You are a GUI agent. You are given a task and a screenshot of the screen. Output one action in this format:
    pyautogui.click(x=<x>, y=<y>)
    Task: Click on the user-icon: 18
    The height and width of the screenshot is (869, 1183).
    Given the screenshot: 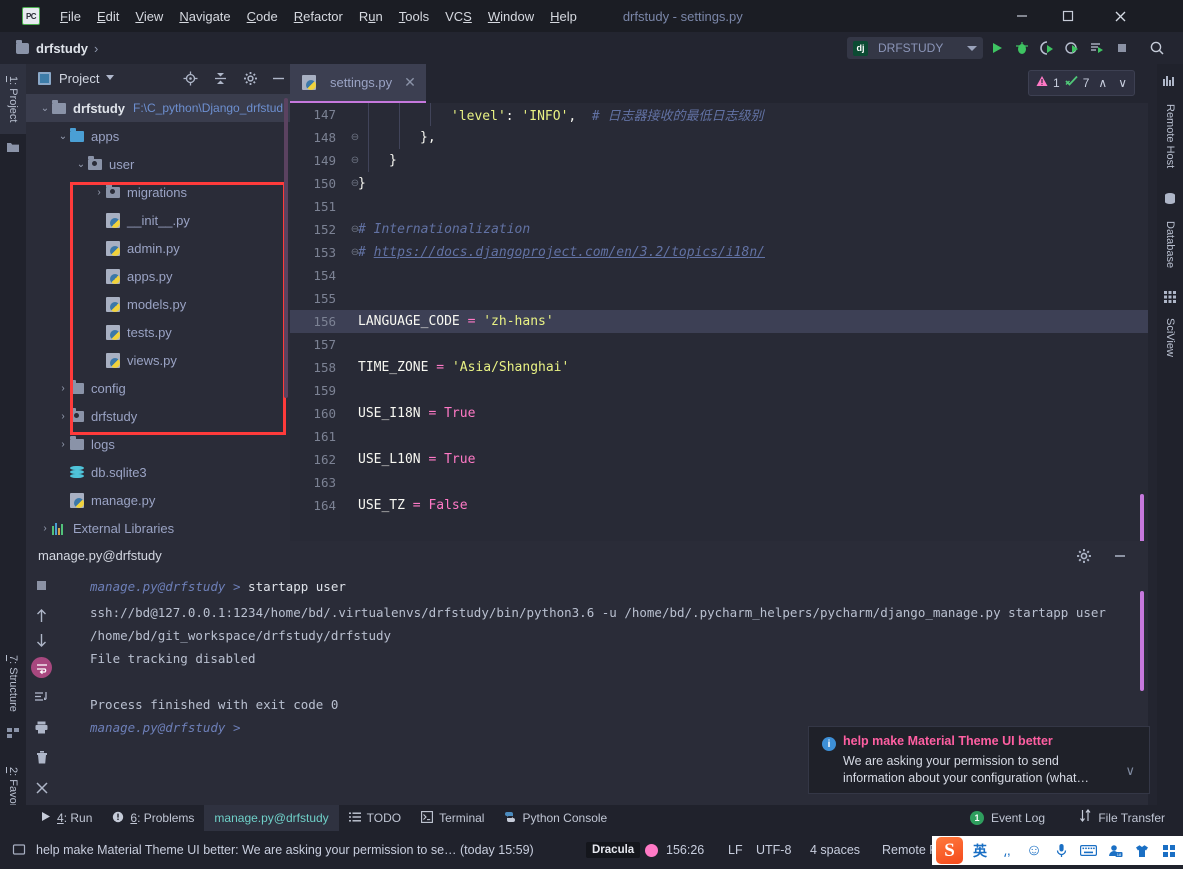 What is the action you would take?
    pyautogui.click(x=1115, y=851)
    